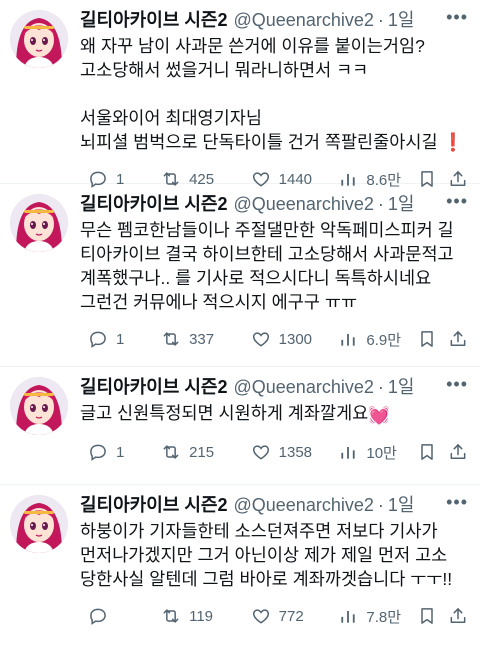 This screenshot has width=480, height=647. I want to click on tweet-text: 글고 신원특정되면 시원하게 계좌깔게요💓, so click(274, 414).